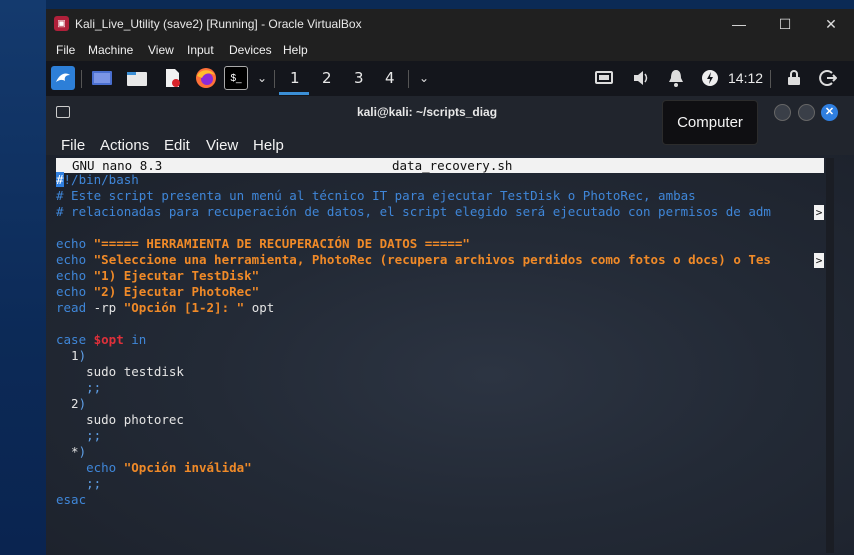 The width and height of the screenshot is (854, 555). Describe the element at coordinates (71, 307) in the screenshot. I see `keyword: read` at that location.